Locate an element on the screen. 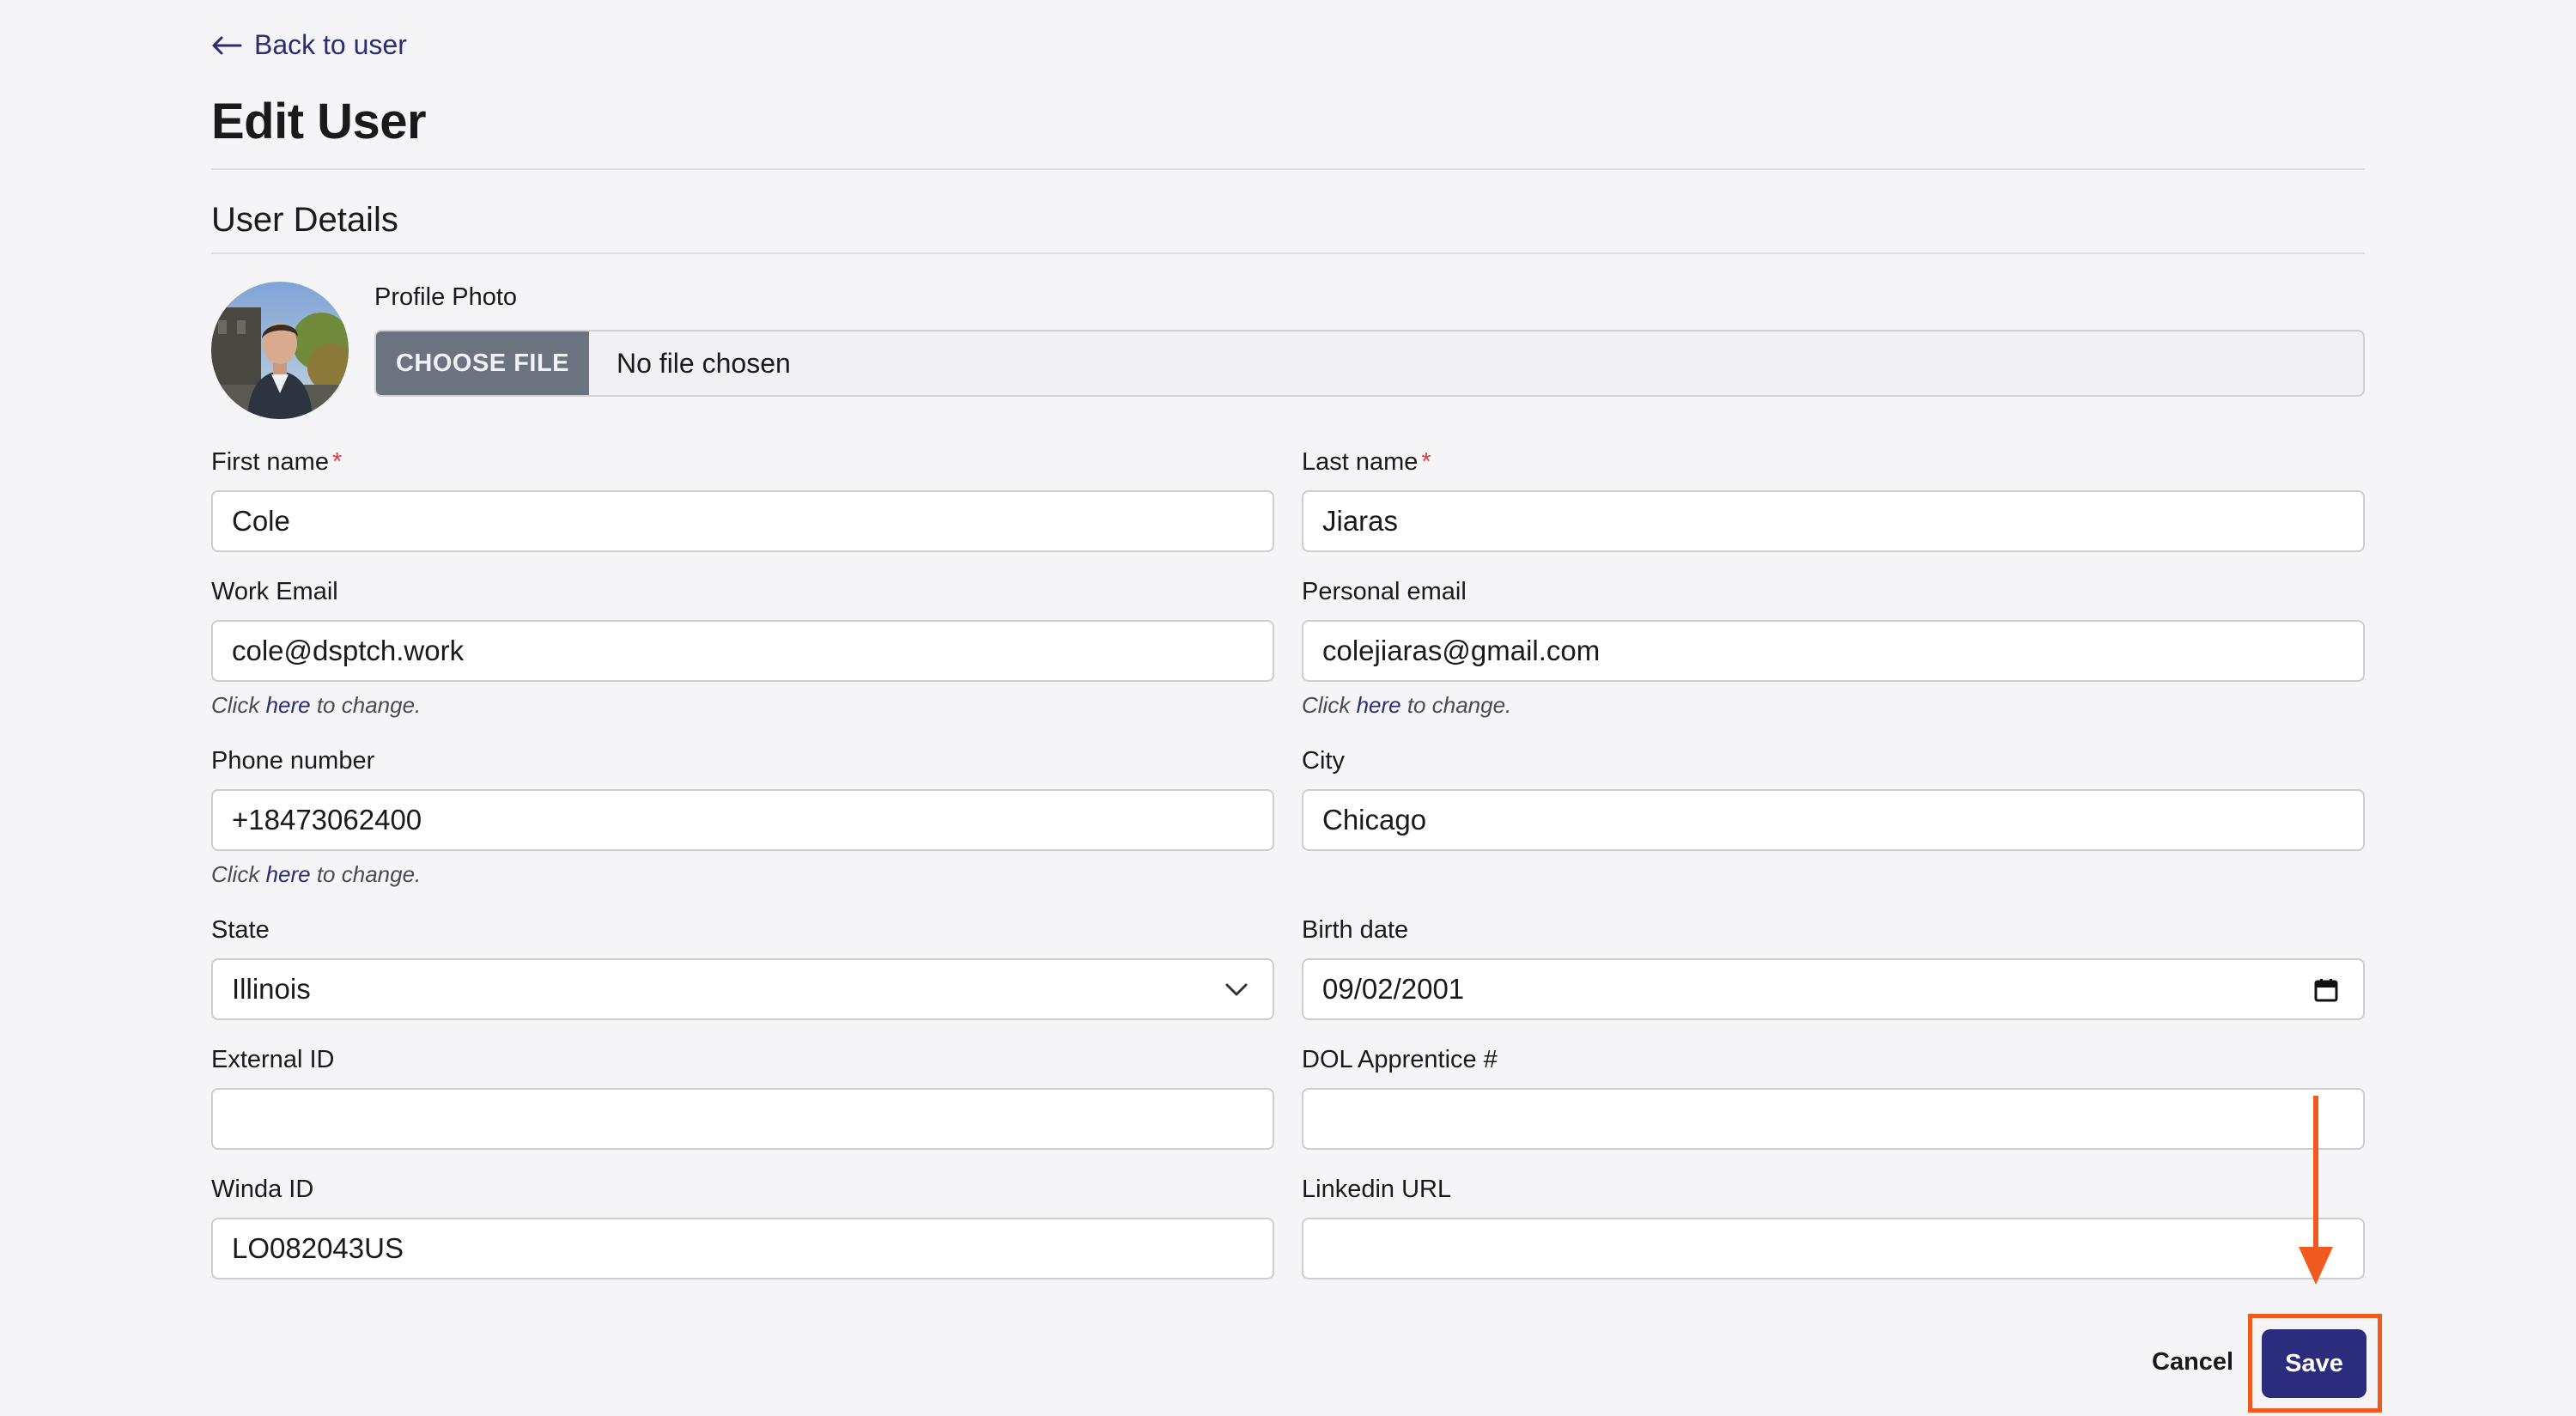 Image resolution: width=2576 pixels, height=1416 pixels. profile-photo-label: Profile Photo is located at coordinates (446, 297).